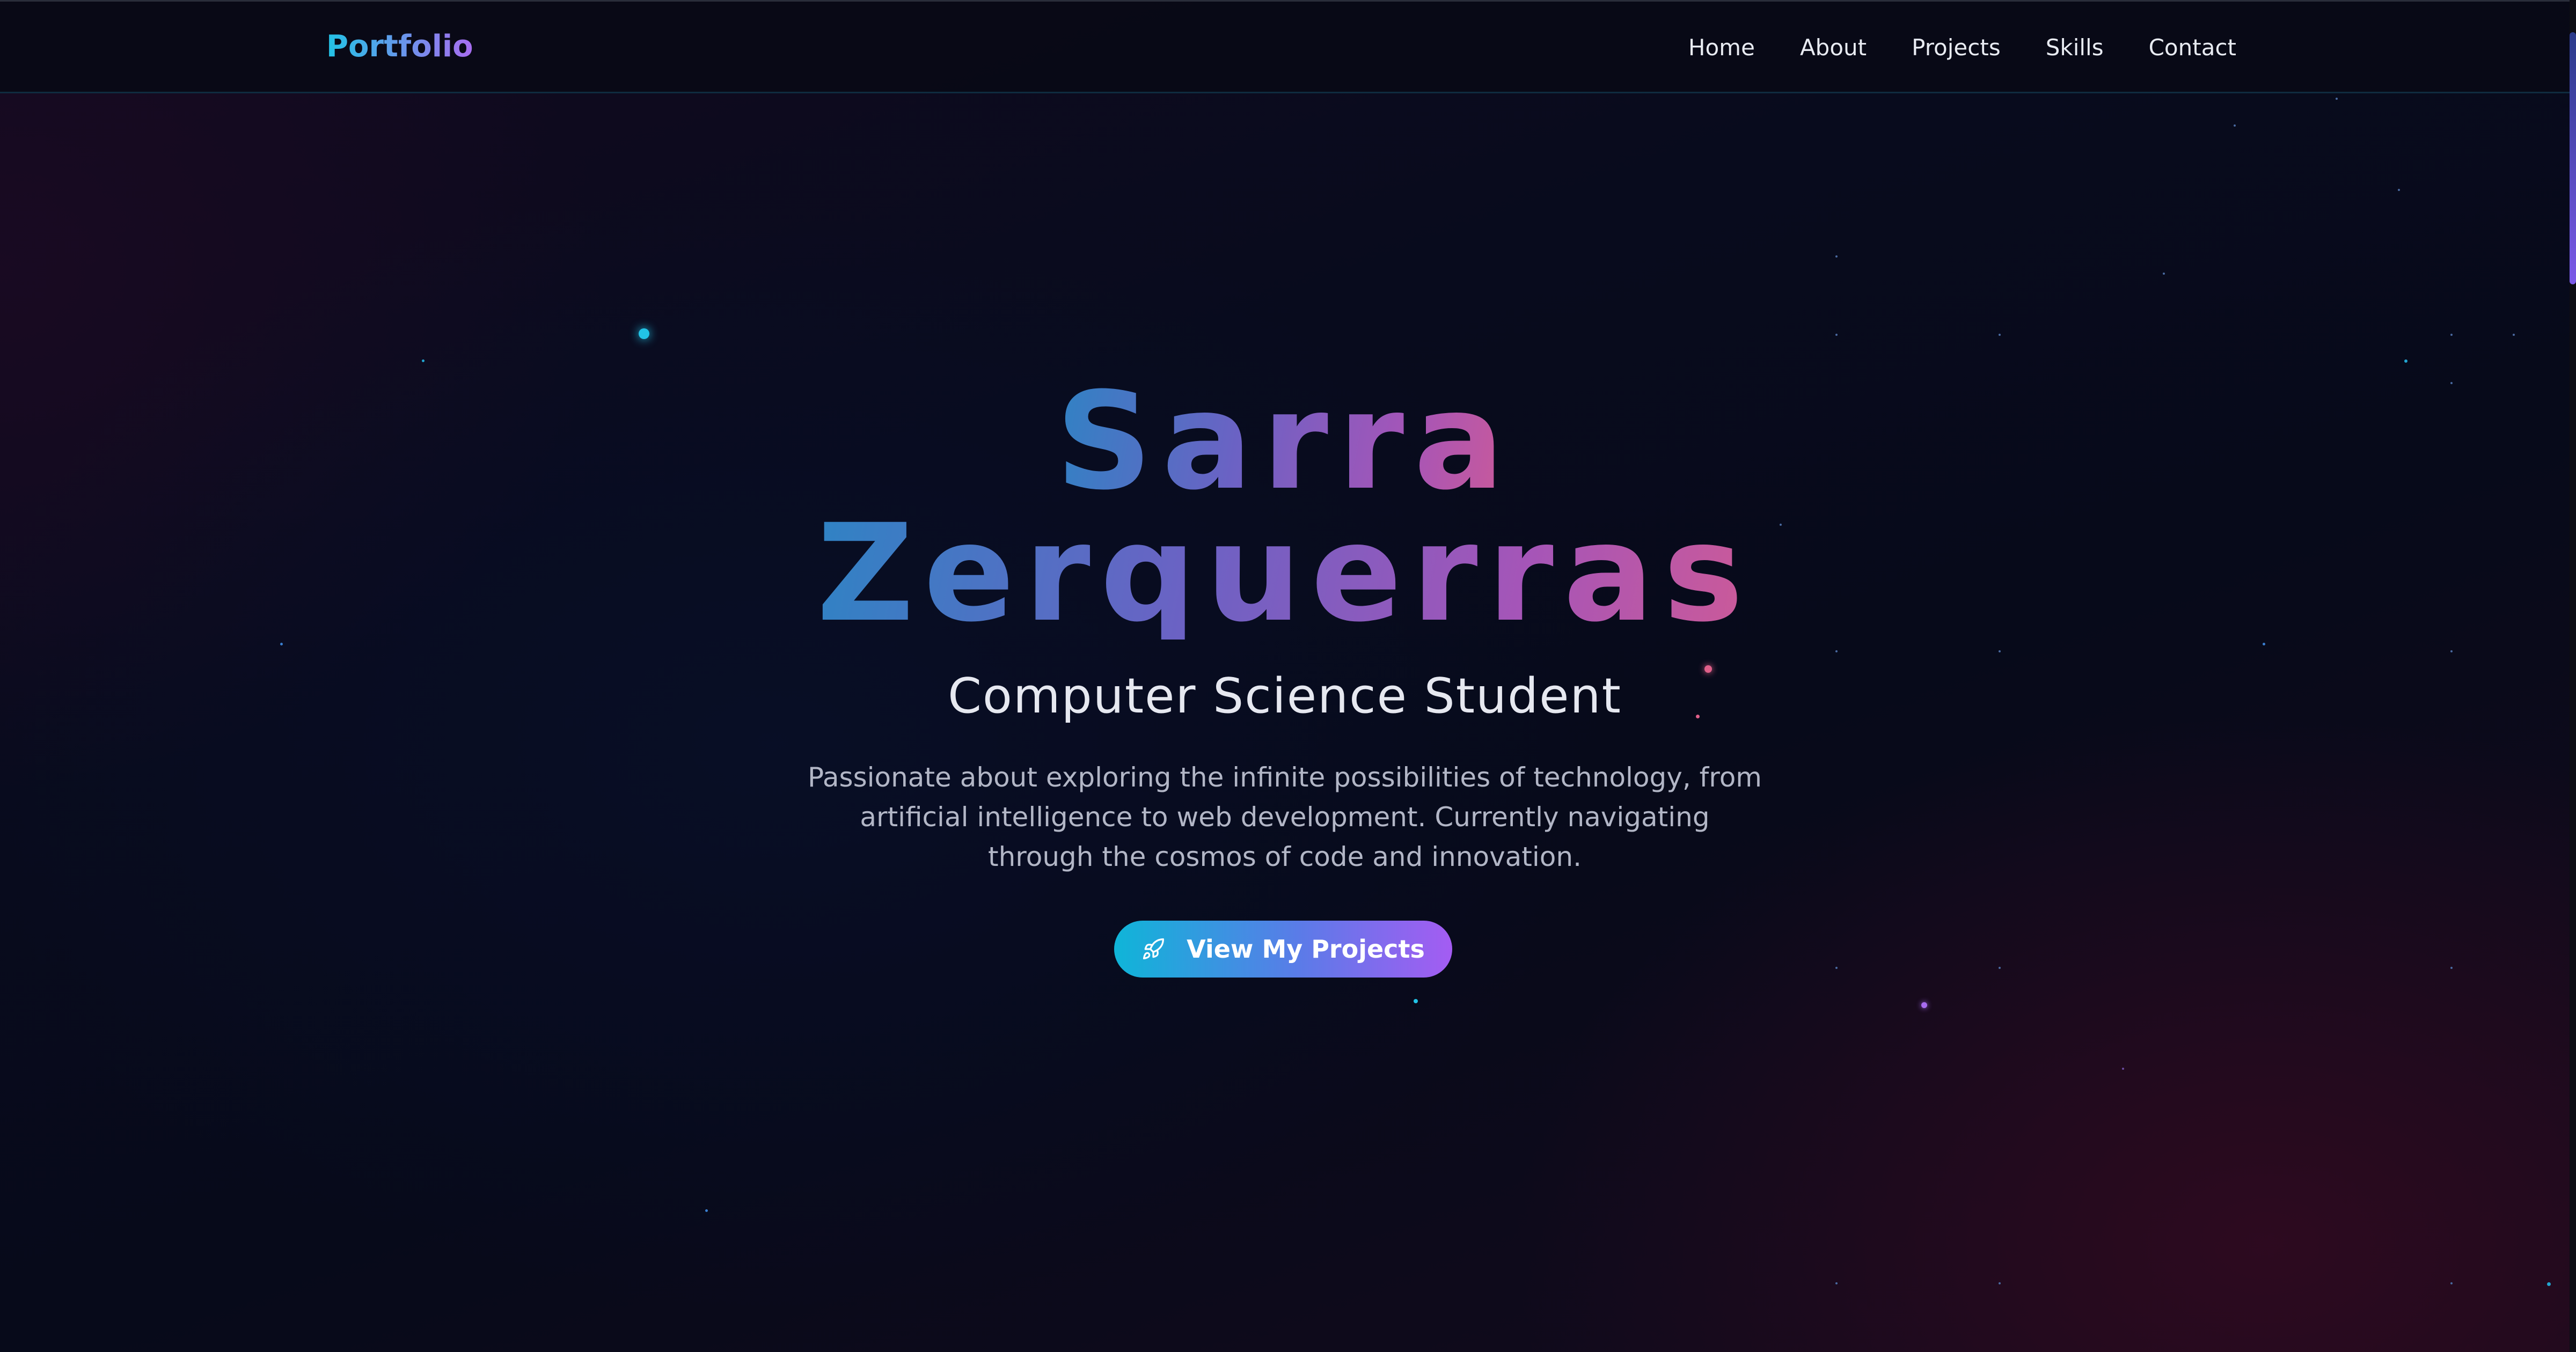 The height and width of the screenshot is (1352, 2576). I want to click on view-projects-button: View My Projects, so click(1283, 949).